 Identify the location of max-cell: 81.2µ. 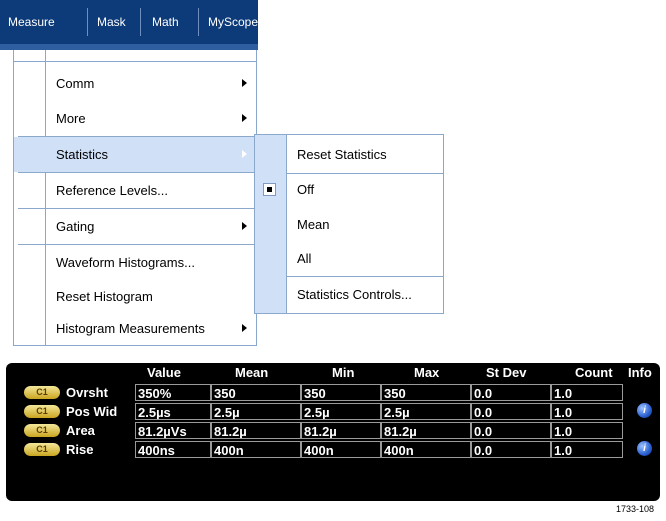
(426, 430).